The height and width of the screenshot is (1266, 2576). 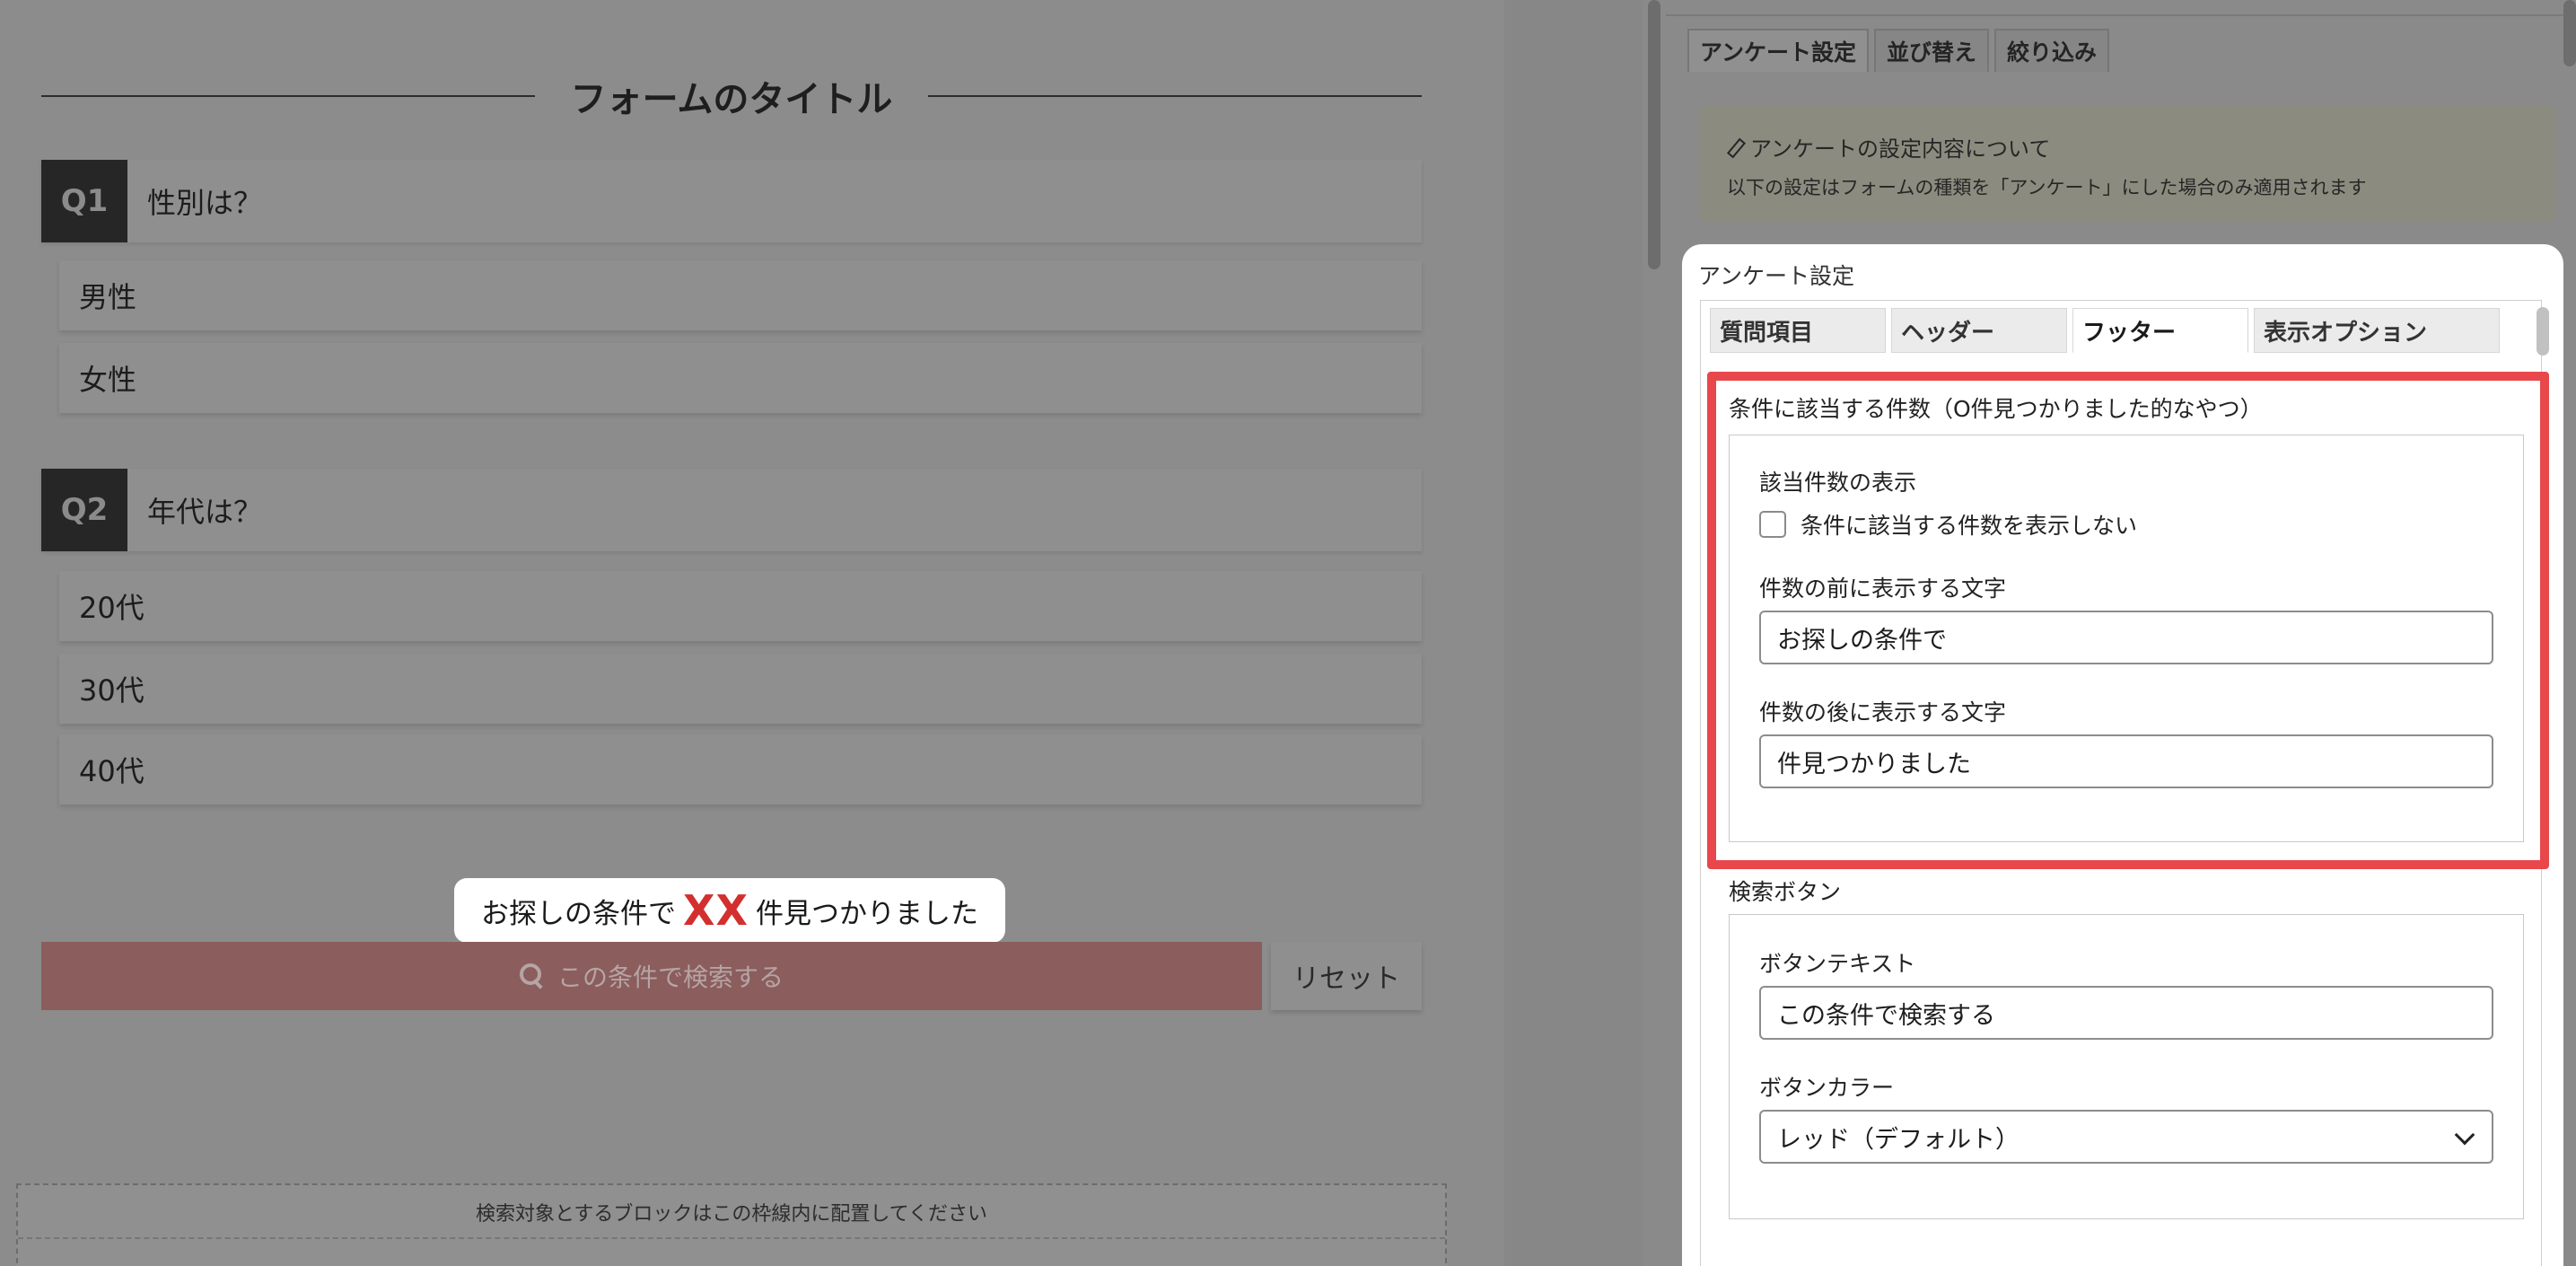 I want to click on question-q2: Q2 年代は？, so click(x=731, y=510).